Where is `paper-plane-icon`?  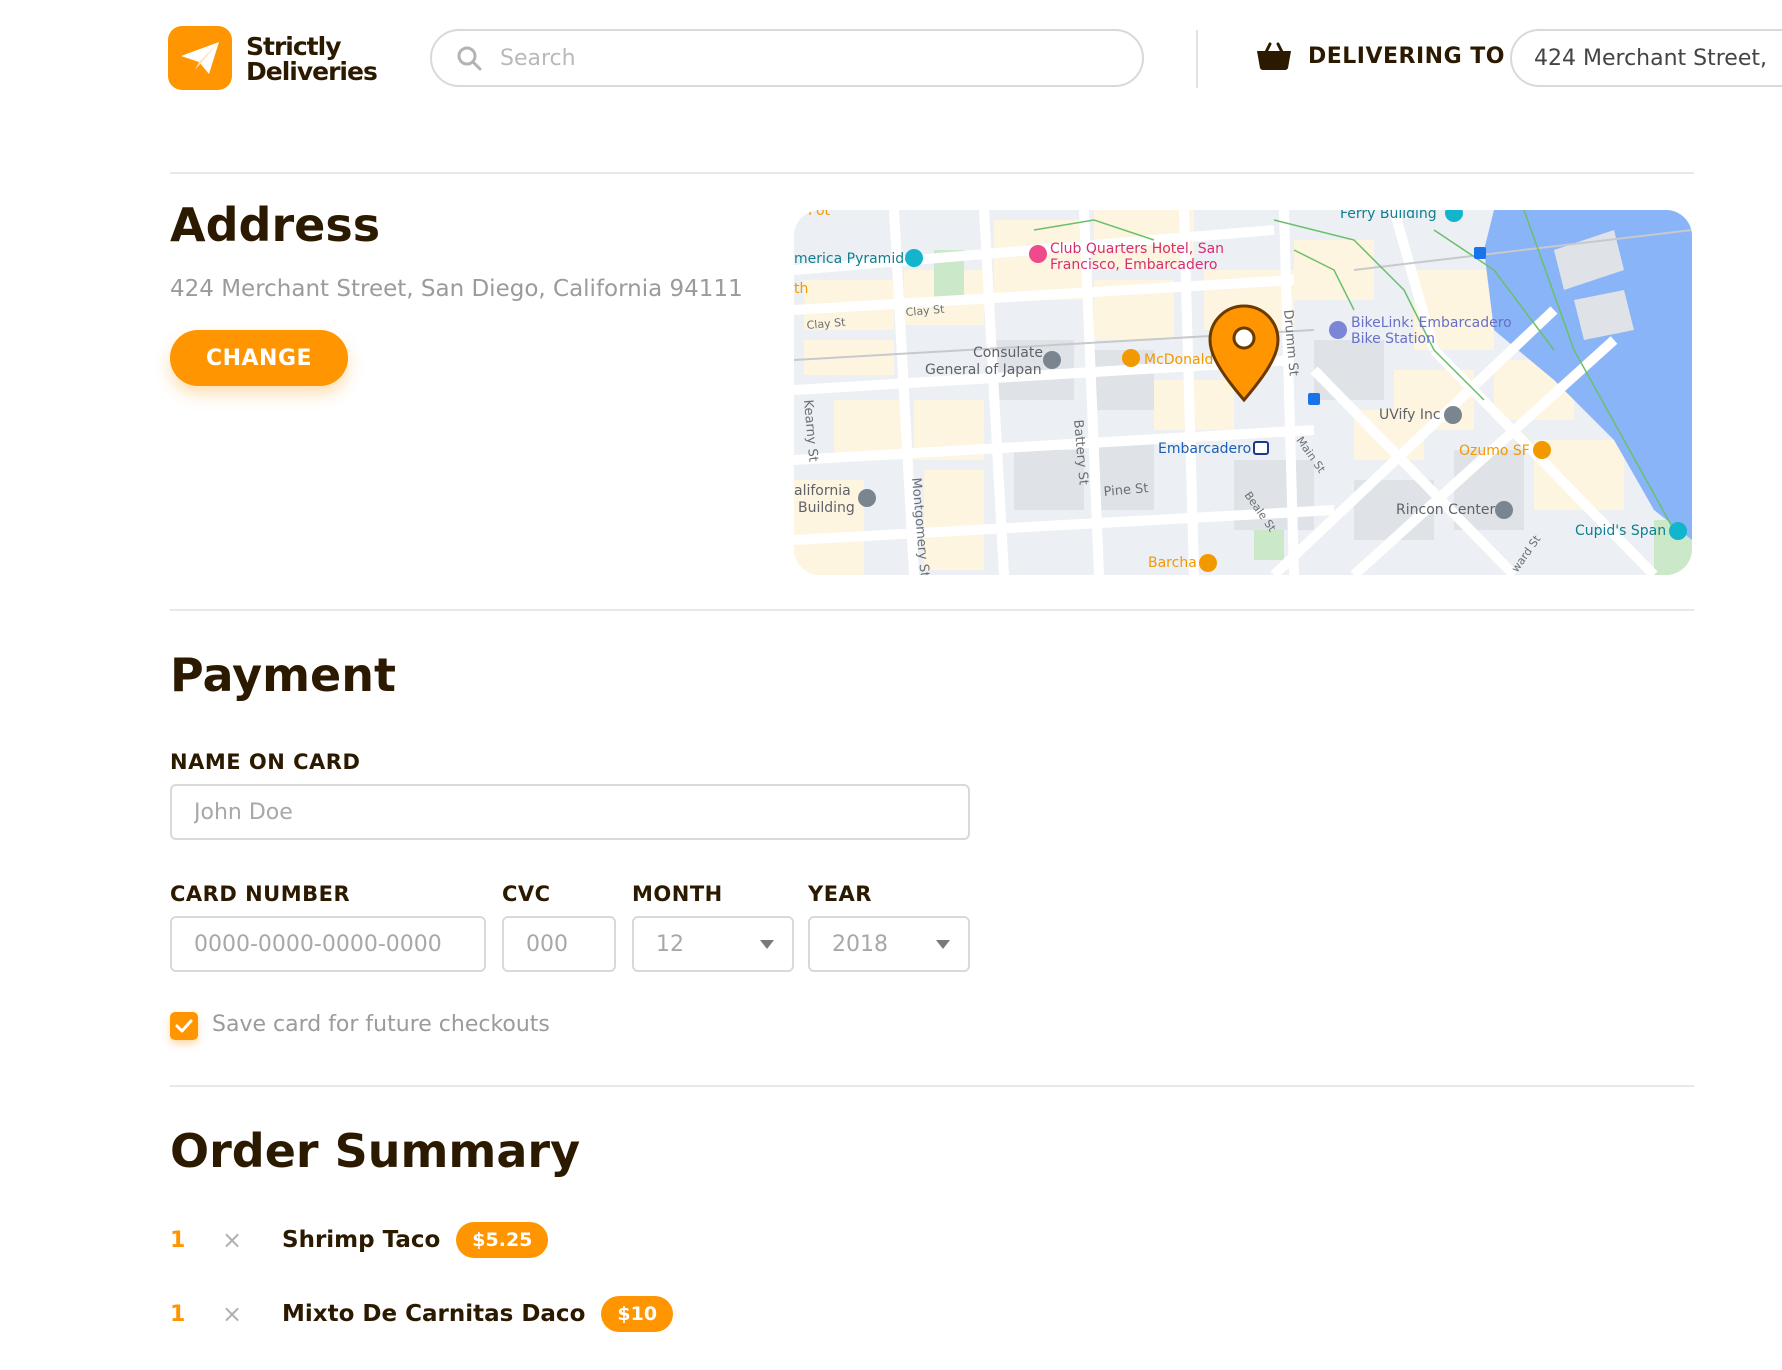
paper-plane-icon is located at coordinates (200, 58).